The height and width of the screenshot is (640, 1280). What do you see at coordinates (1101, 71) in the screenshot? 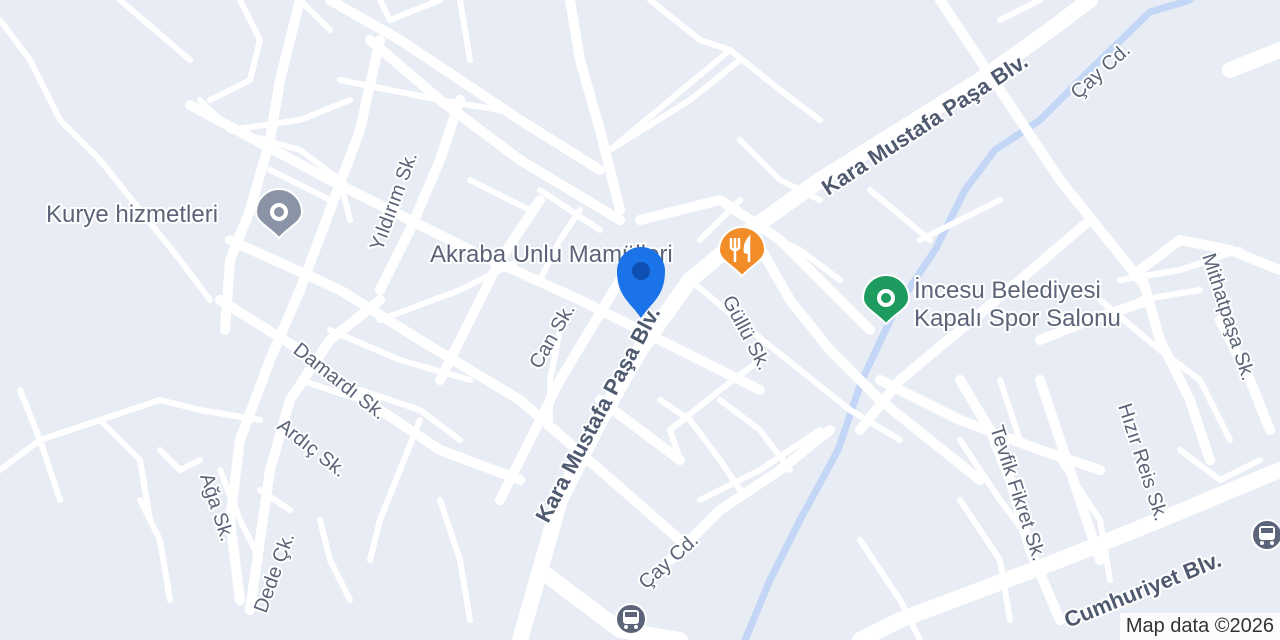
I see `street-label-cay-cd-upper: Çay Cd.` at bounding box center [1101, 71].